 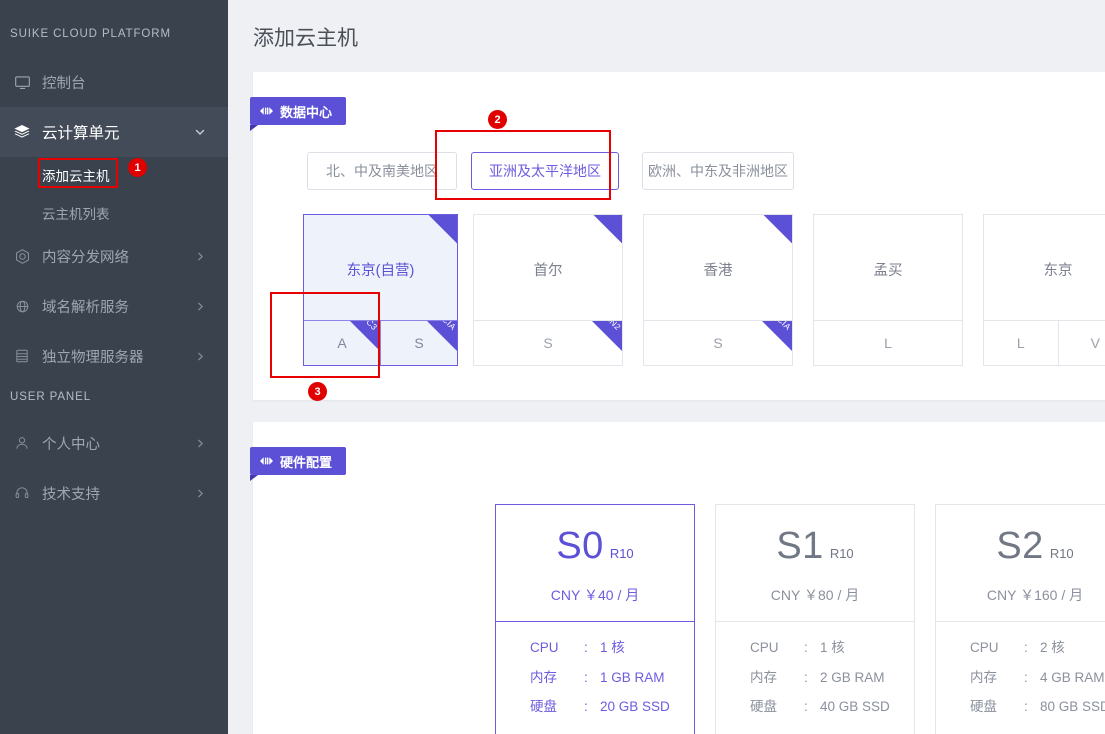 I want to click on datacenter-card-tokyo-name: 东京, so click(x=1058, y=270).